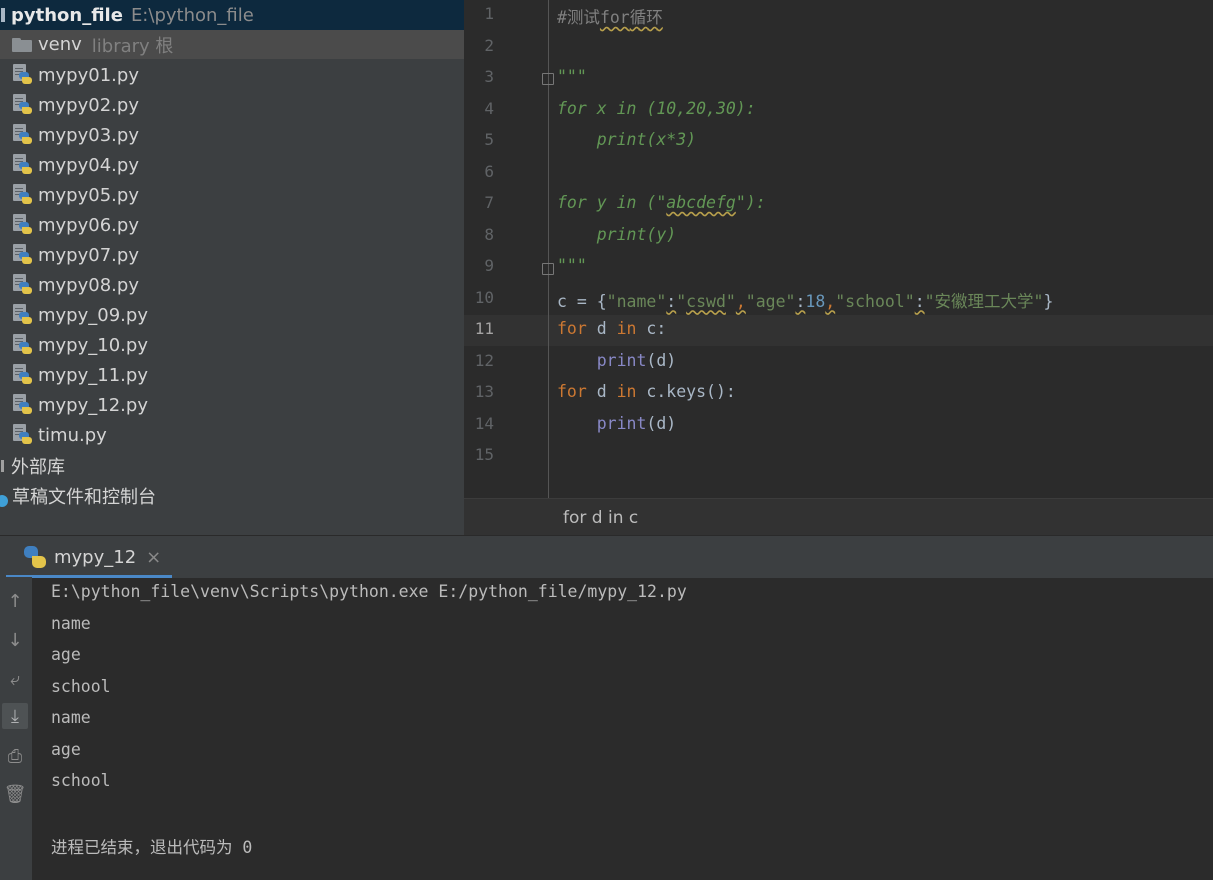  Describe the element at coordinates (232, 44) in the screenshot. I see `tree-item-venv: venv library 根` at that location.